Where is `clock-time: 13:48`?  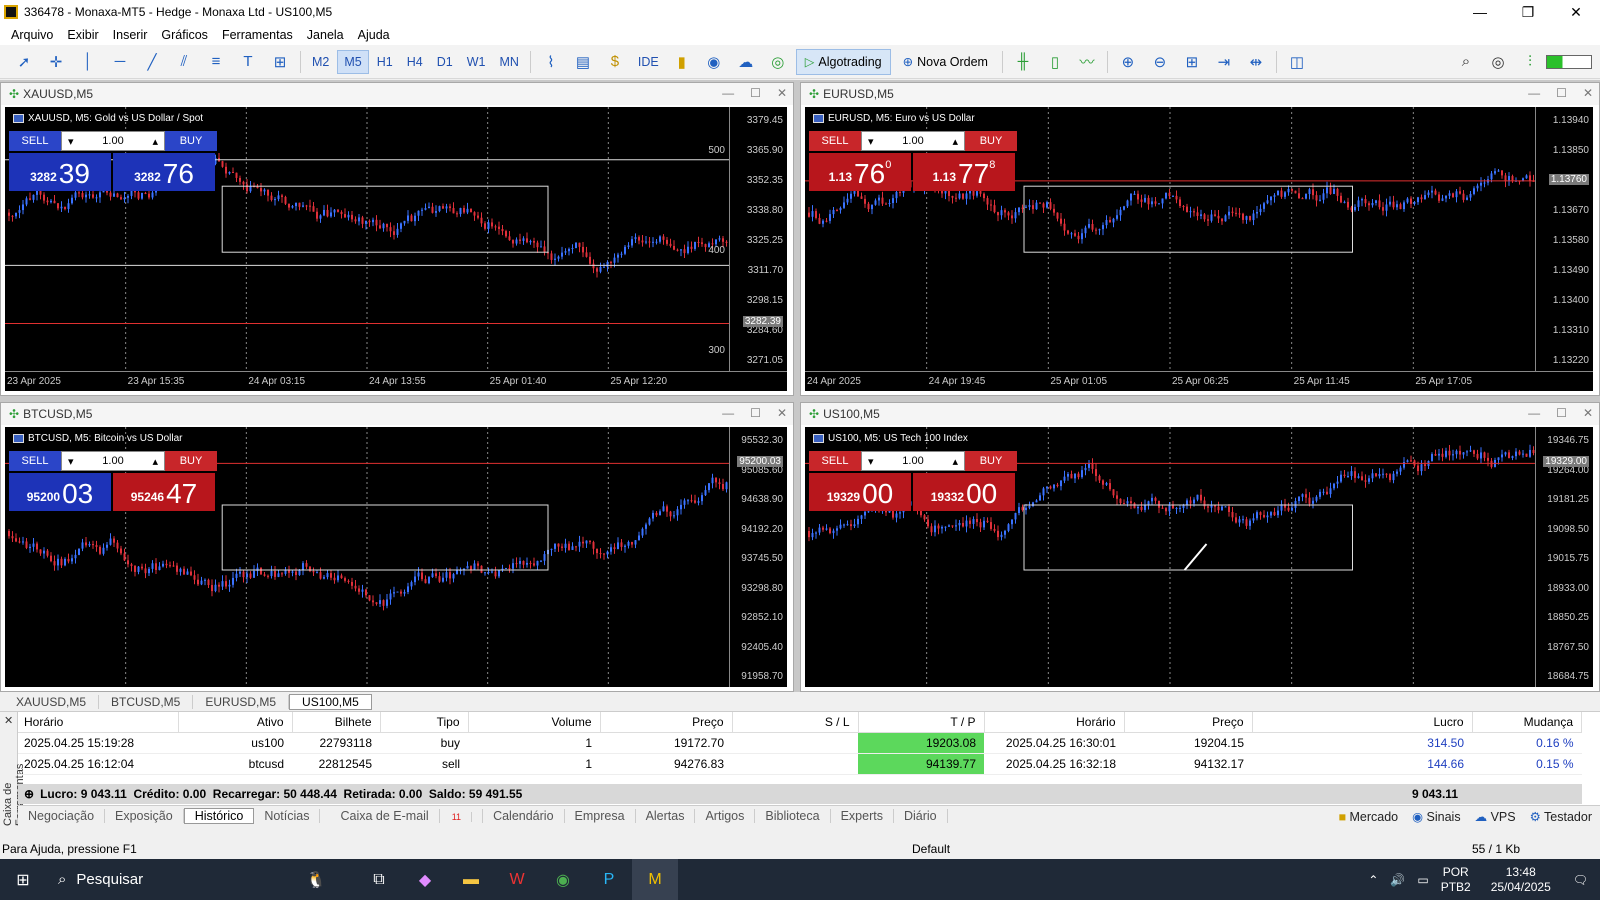
clock-time: 13:48 is located at coordinates (1521, 872).